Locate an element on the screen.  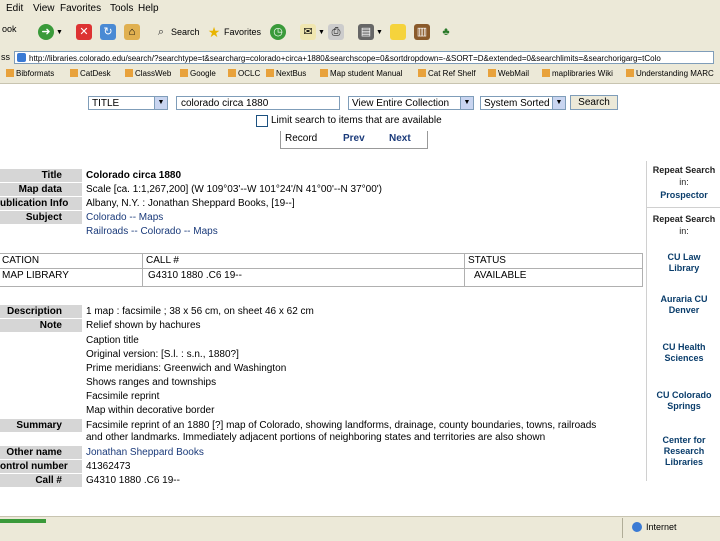
back-label: ook is located at coordinates (9, 29).